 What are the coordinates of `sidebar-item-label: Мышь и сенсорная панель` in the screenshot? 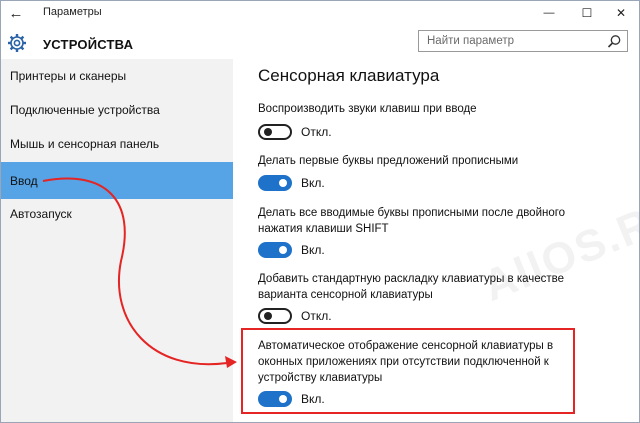 It's located at (85, 144).